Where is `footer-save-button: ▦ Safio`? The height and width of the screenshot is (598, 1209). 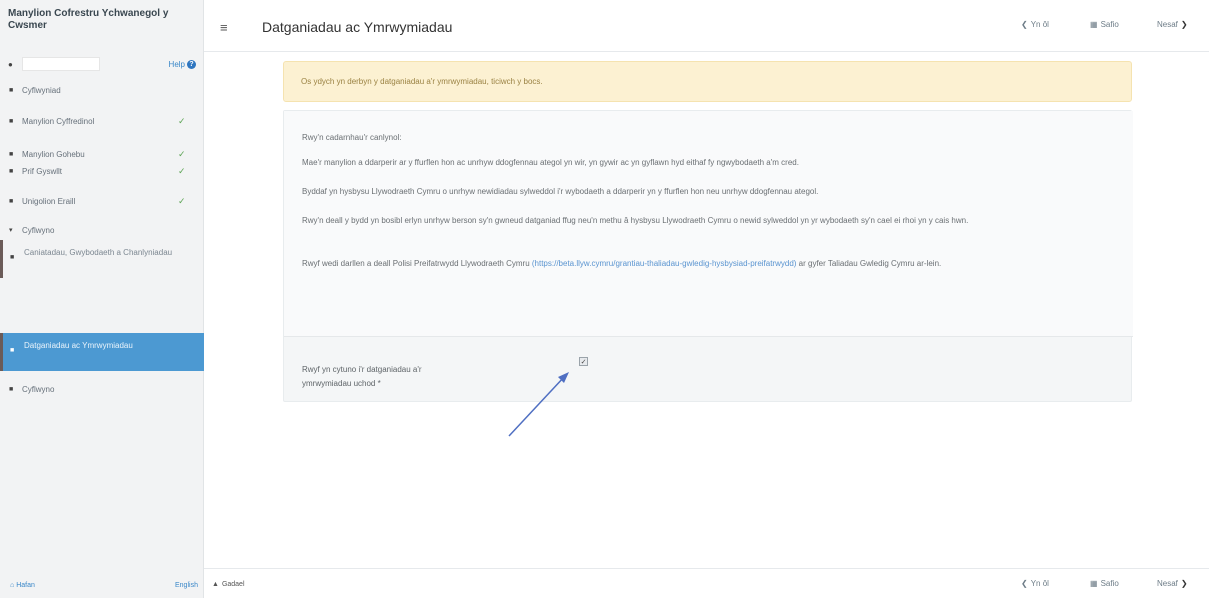
footer-save-button: ▦ Safio is located at coordinates (1104, 583).